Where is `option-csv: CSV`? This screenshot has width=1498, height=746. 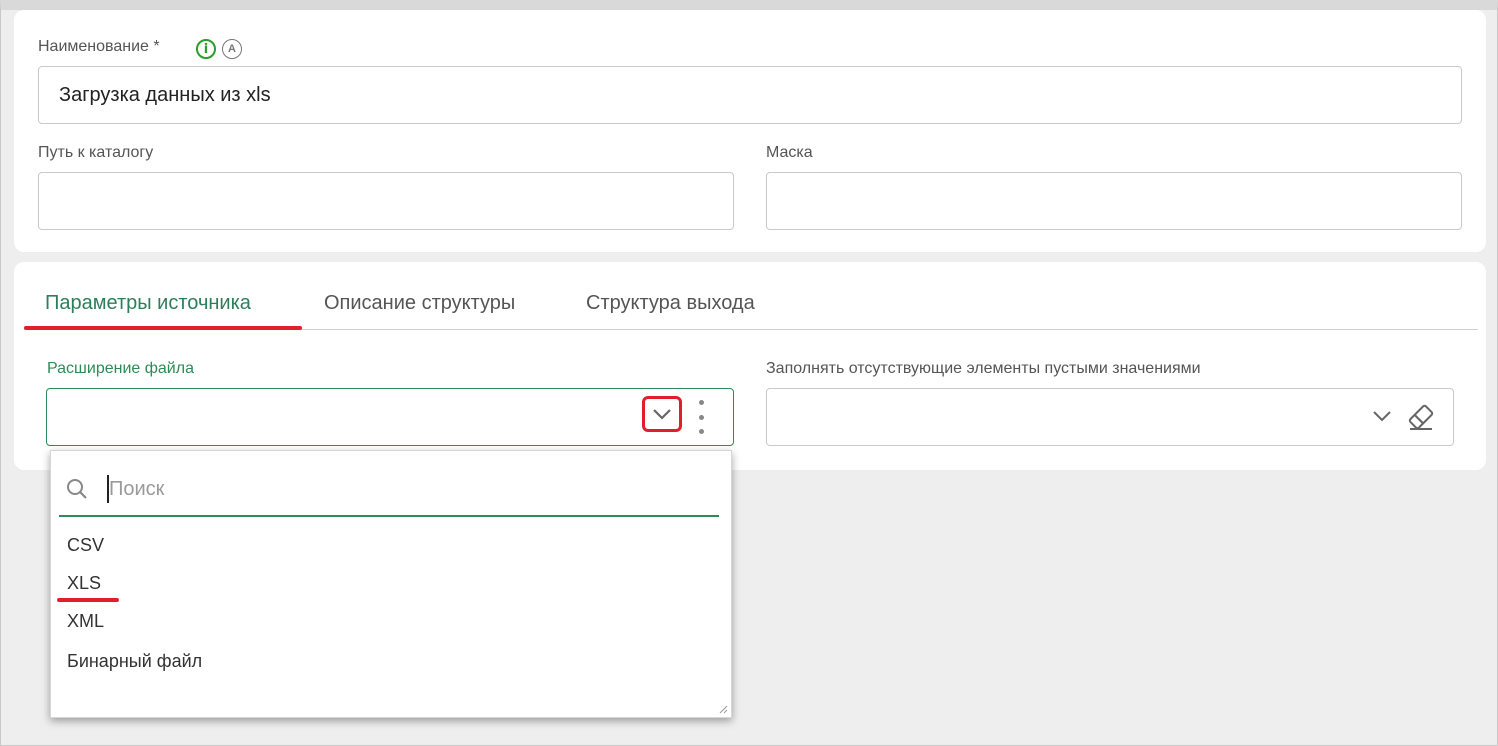 option-csv: CSV is located at coordinates (85, 545).